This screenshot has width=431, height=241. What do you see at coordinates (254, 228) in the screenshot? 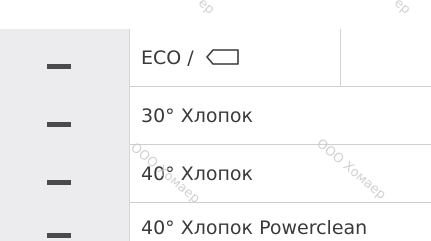
I see `program-label: 40° Хлопок Powerclean` at bounding box center [254, 228].